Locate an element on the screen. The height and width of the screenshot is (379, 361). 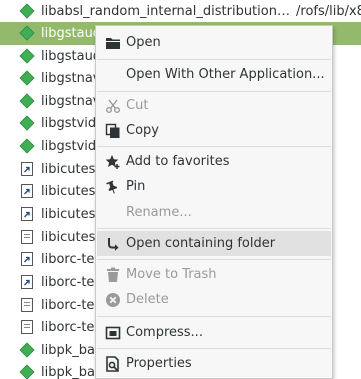
menu-label-delete: Delete is located at coordinates (147, 299).